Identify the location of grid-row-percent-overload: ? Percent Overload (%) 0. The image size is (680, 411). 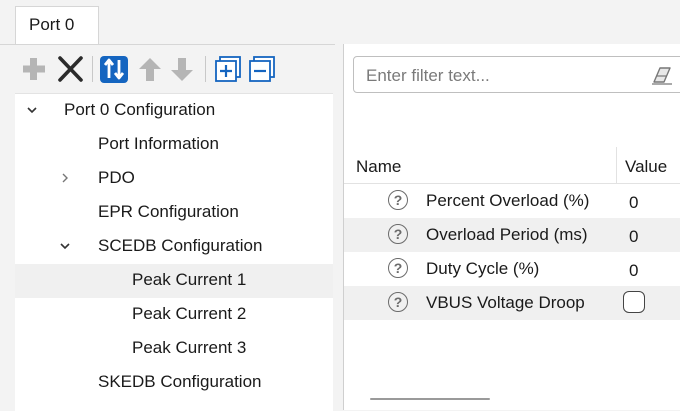
(512, 201).